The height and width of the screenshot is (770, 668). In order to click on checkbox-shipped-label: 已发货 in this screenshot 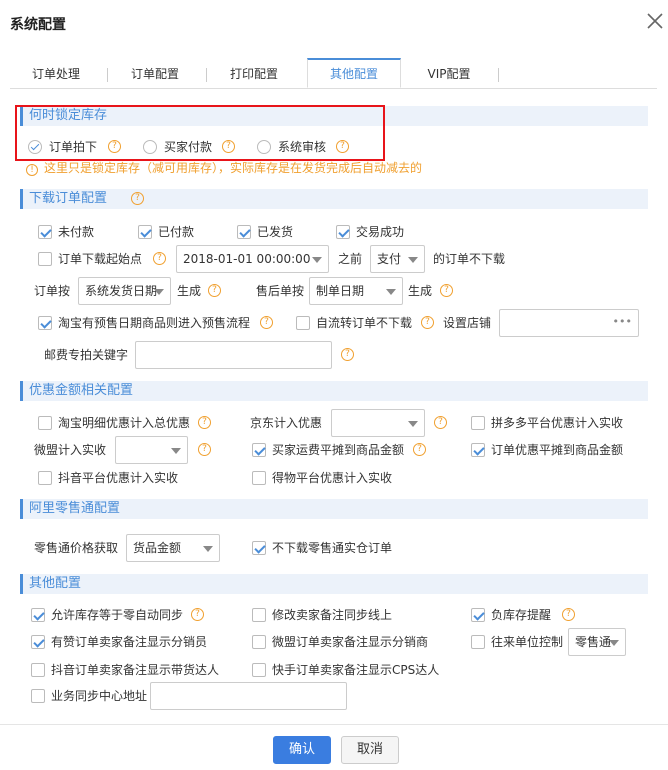, I will do `click(275, 232)`.